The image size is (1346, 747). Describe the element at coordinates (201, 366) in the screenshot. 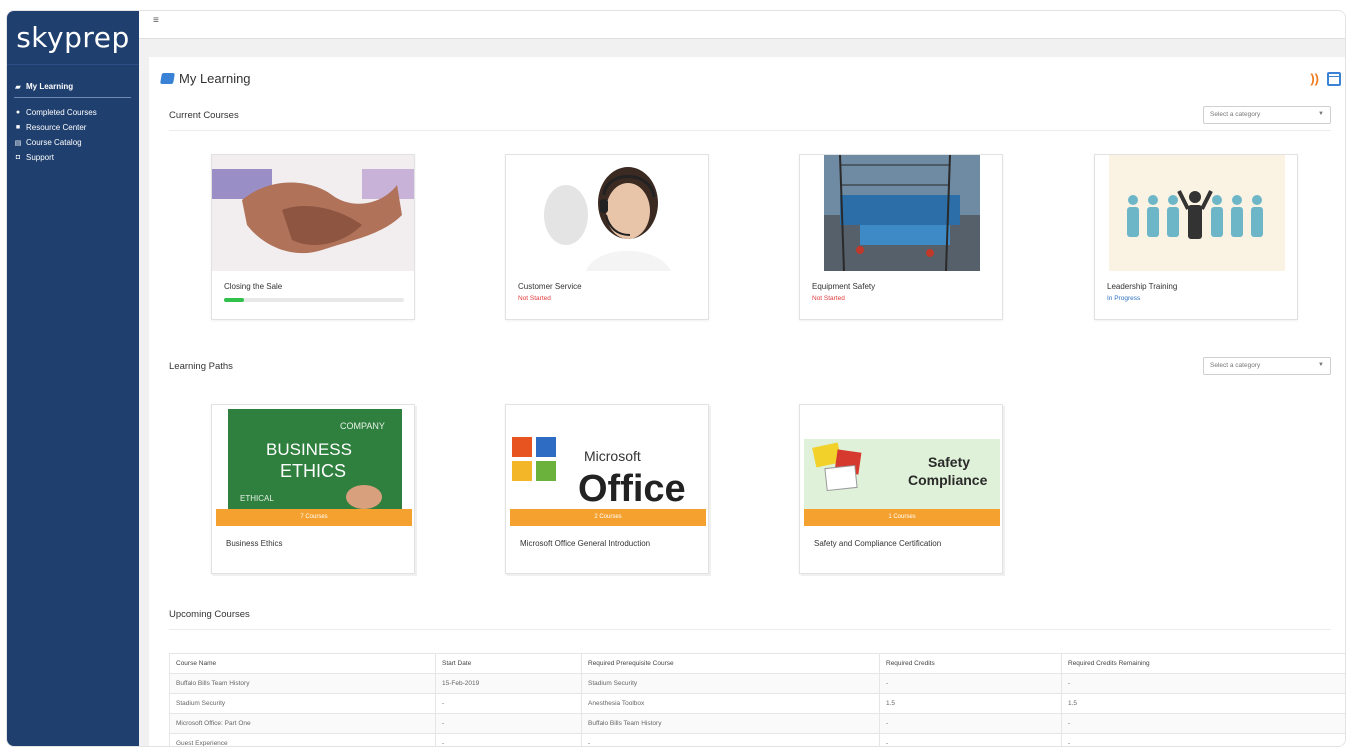

I see `learning-paths-title: Learning Paths` at that location.